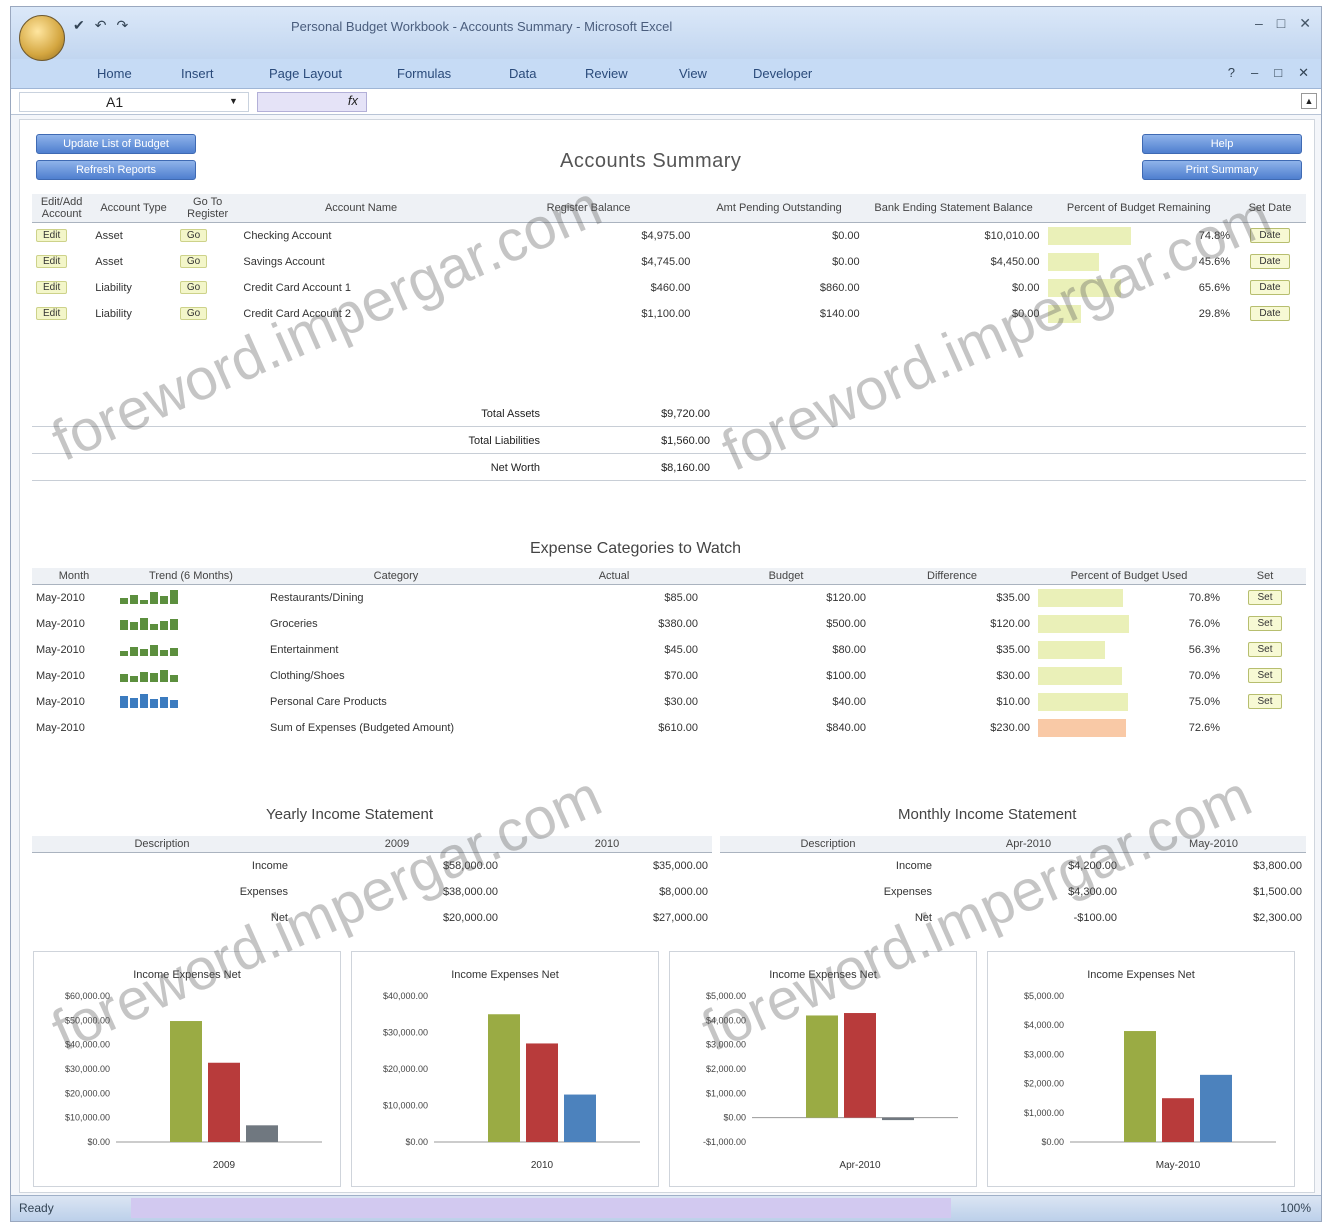  Describe the element at coordinates (424, 73) in the screenshot. I see `tab-formulas: Formulas` at that location.